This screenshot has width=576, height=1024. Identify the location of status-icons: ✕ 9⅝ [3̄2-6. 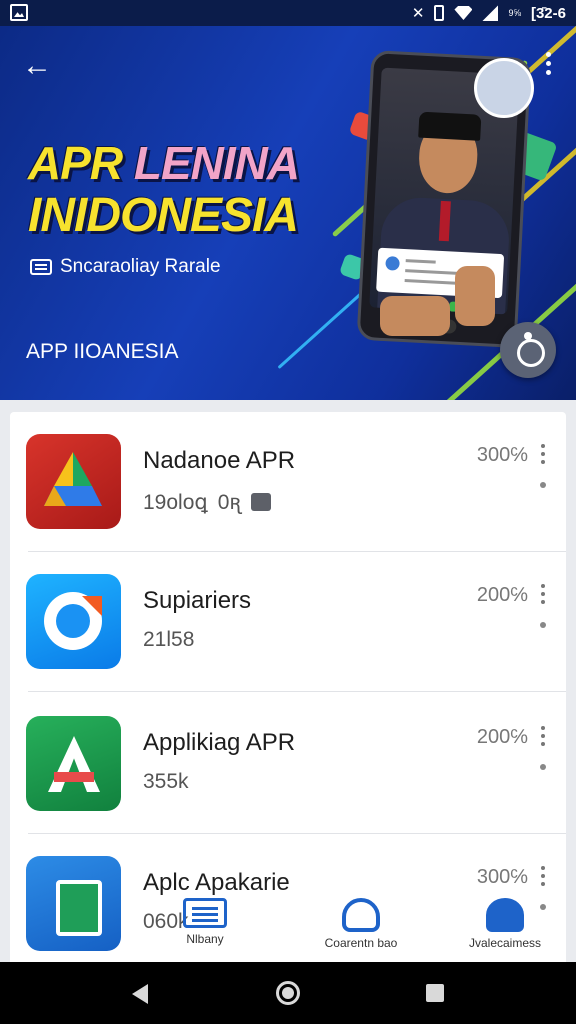
(489, 13).